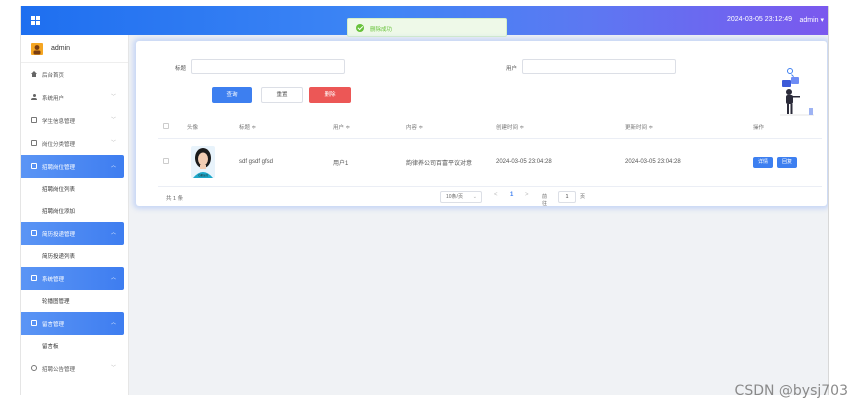 The width and height of the screenshot is (850, 401). I want to click on success-toast: 删除成功, so click(427, 27).